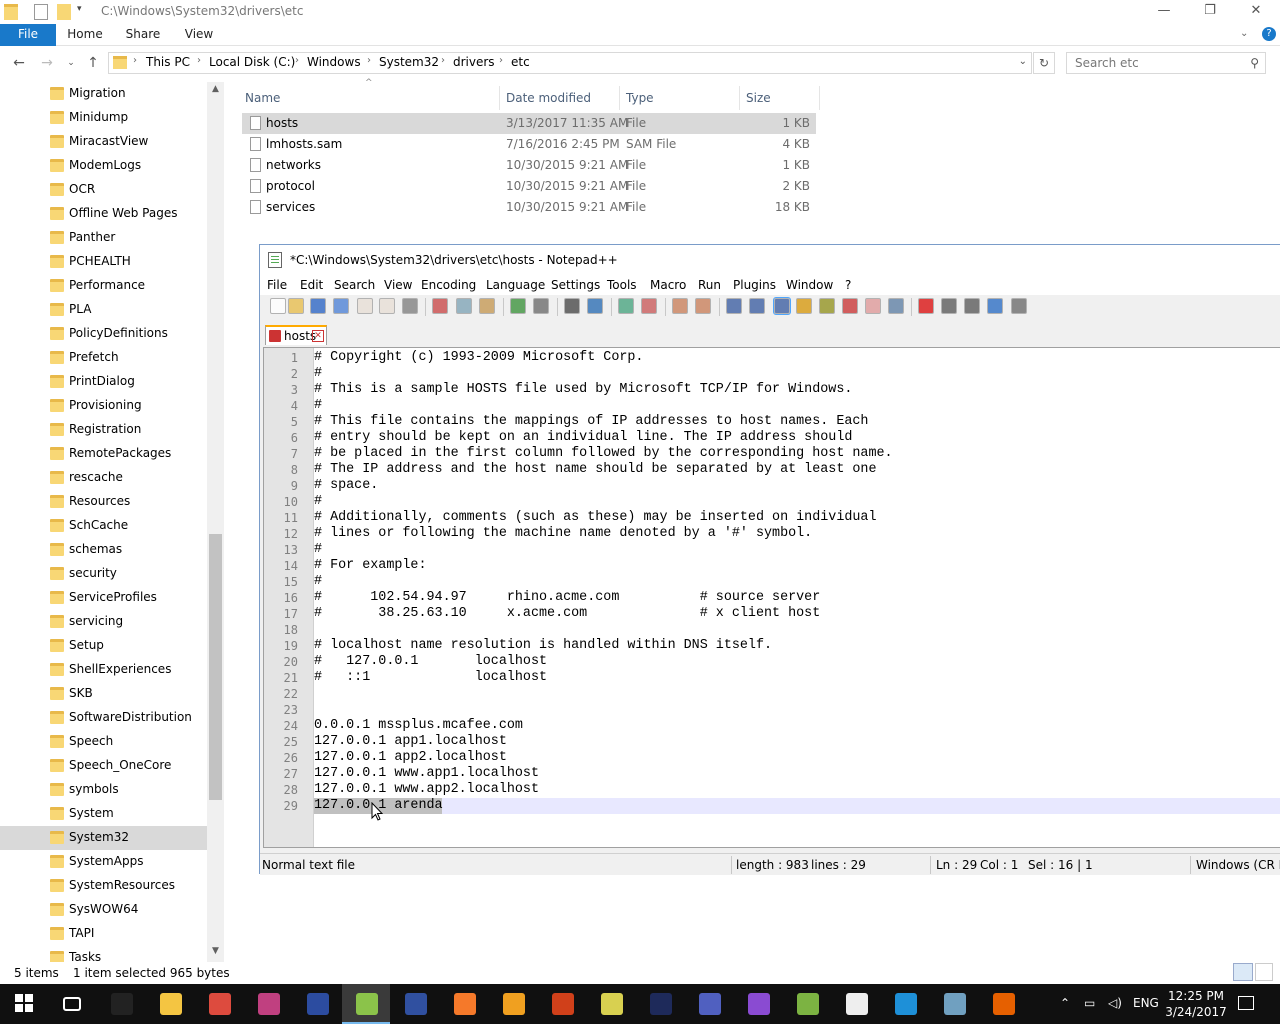  Describe the element at coordinates (995, 306) in the screenshot. I see `run-macro-multiple-icon` at that location.